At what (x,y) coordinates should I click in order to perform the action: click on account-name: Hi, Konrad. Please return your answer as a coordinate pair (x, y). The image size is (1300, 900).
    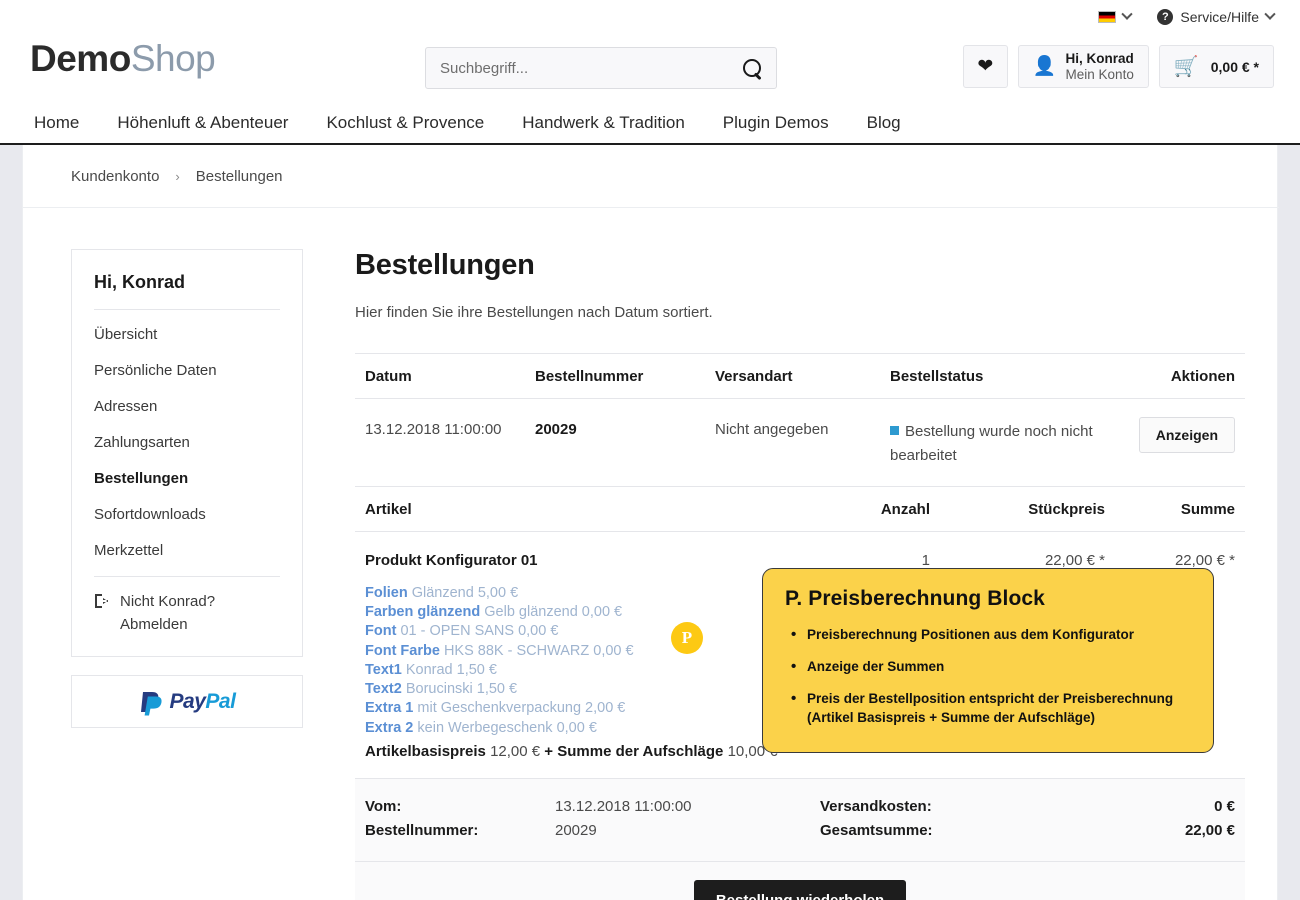
    Looking at the image, I should click on (1099, 58).